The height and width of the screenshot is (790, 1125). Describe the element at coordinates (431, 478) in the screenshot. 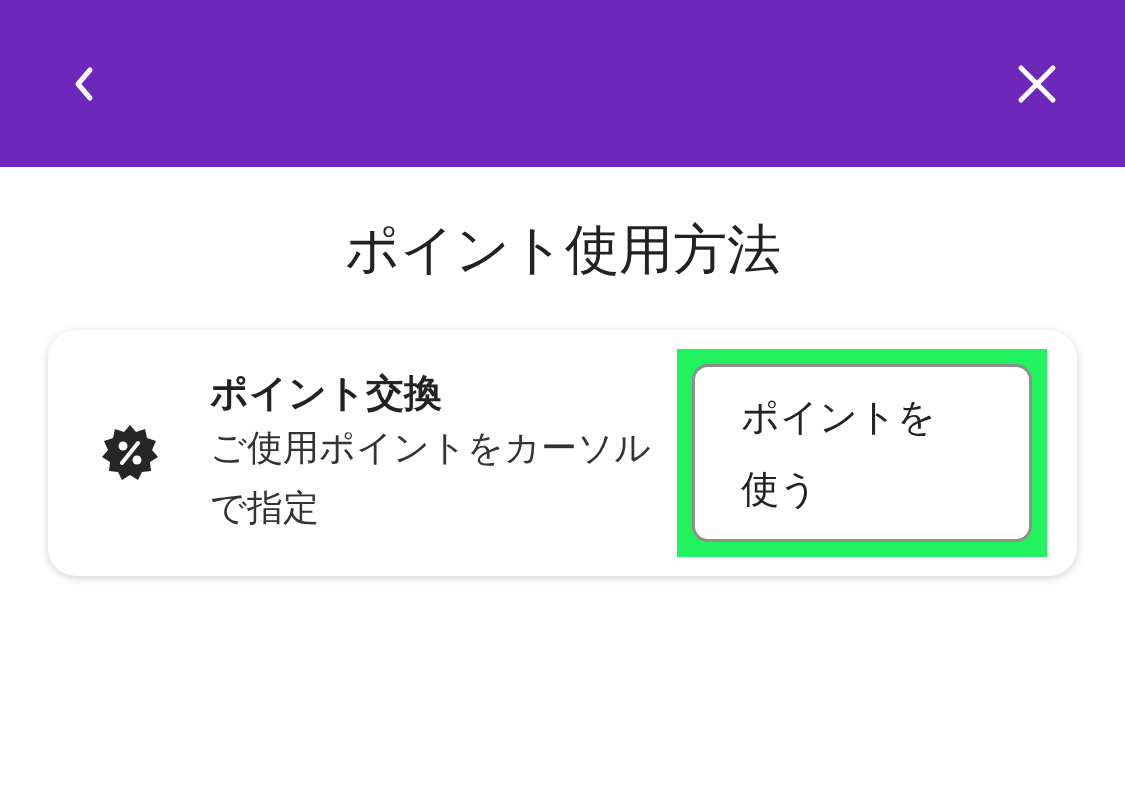

I see `card-description: ご使用ポイントをカーソルで指定` at that location.